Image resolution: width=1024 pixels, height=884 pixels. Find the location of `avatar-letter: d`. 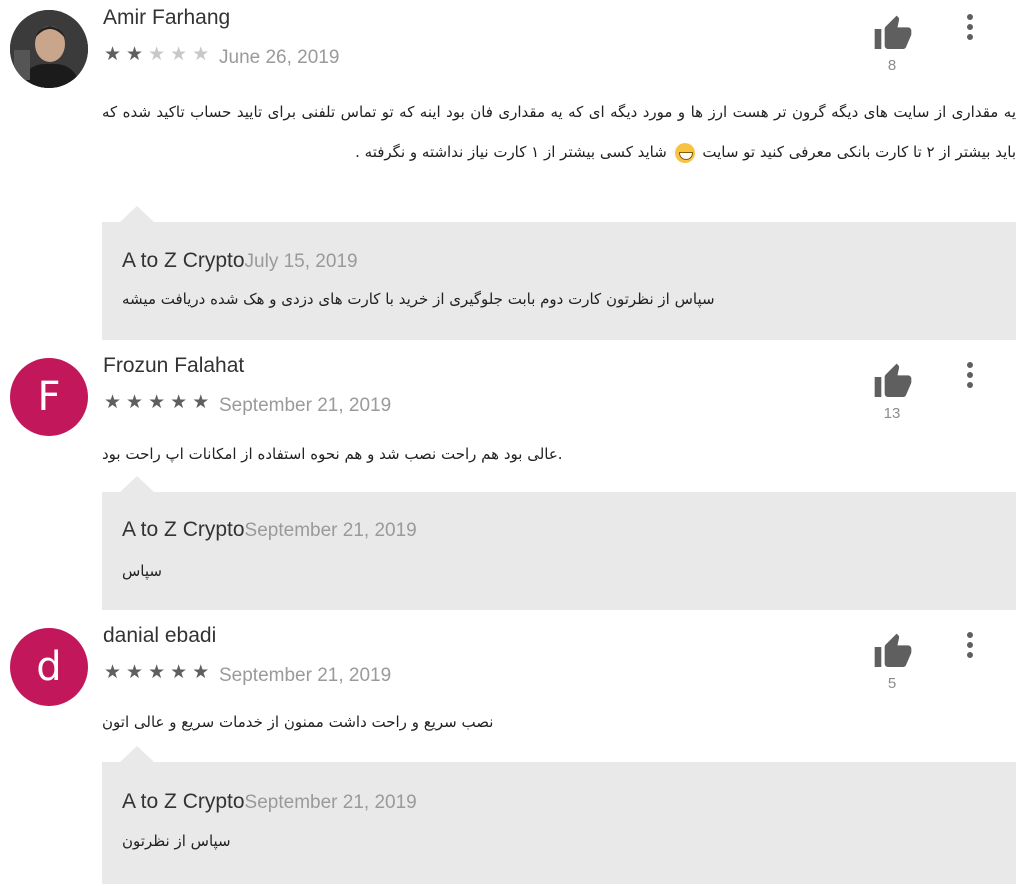

avatar-letter: d is located at coordinates (49, 667).